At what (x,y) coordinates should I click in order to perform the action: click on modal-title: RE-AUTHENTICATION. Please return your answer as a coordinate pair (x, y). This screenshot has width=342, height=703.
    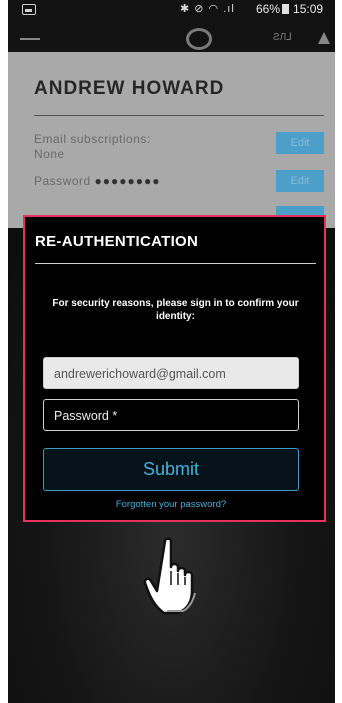
    Looking at the image, I should click on (117, 241).